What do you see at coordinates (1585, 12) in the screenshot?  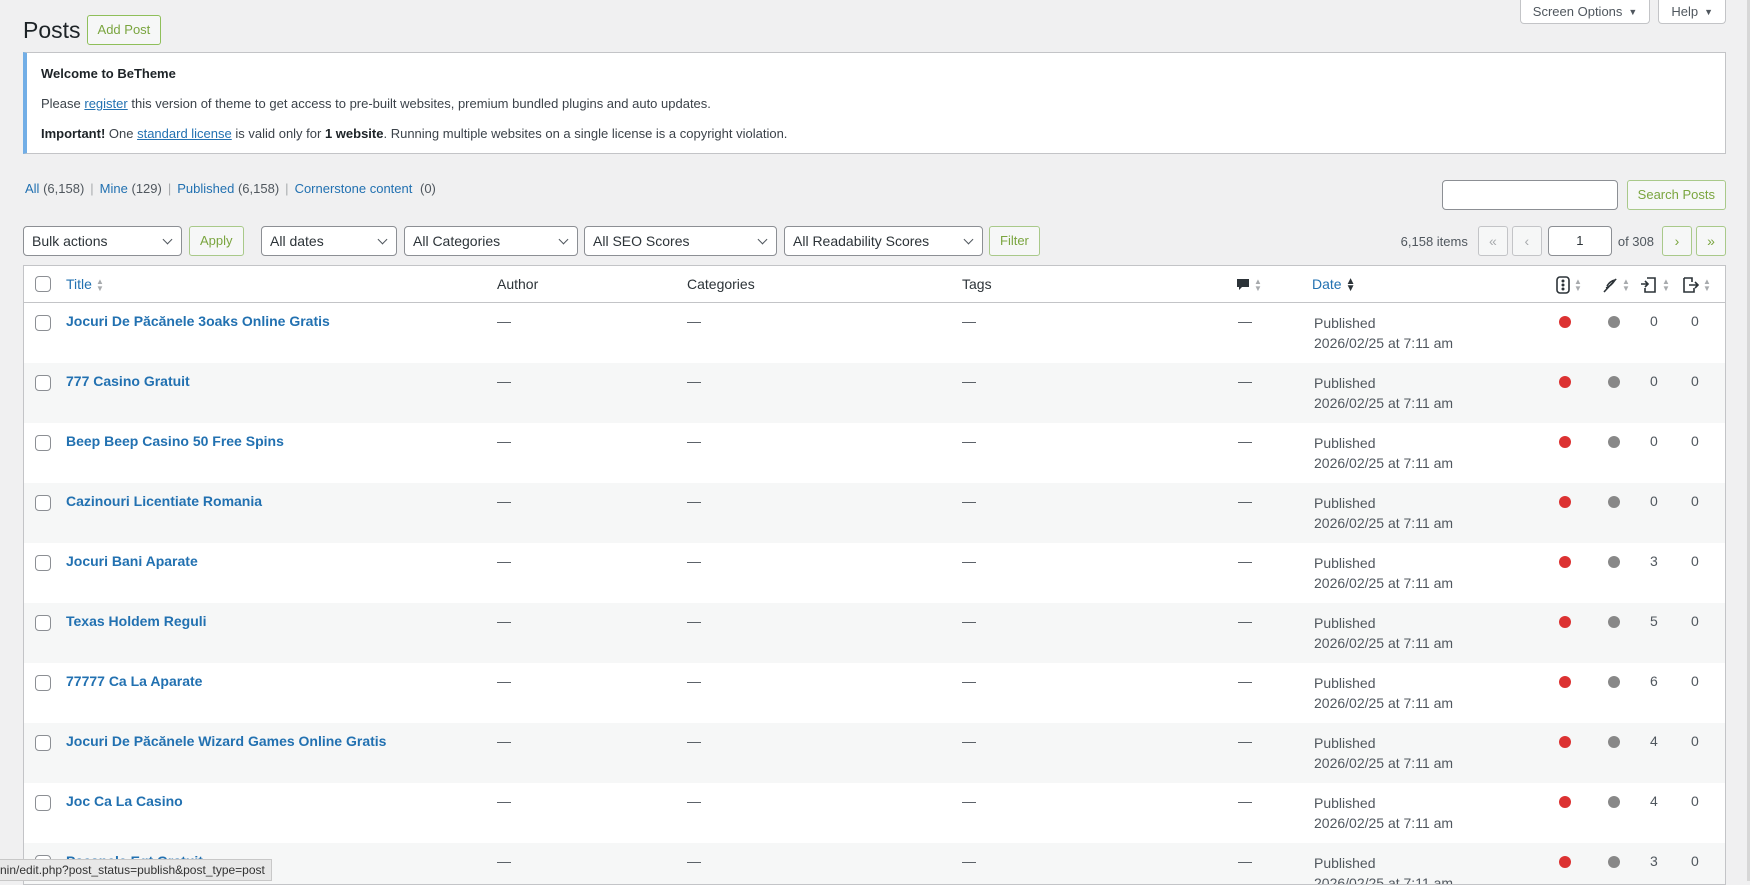 I see `screen-options-button: Screen Options ▼` at bounding box center [1585, 12].